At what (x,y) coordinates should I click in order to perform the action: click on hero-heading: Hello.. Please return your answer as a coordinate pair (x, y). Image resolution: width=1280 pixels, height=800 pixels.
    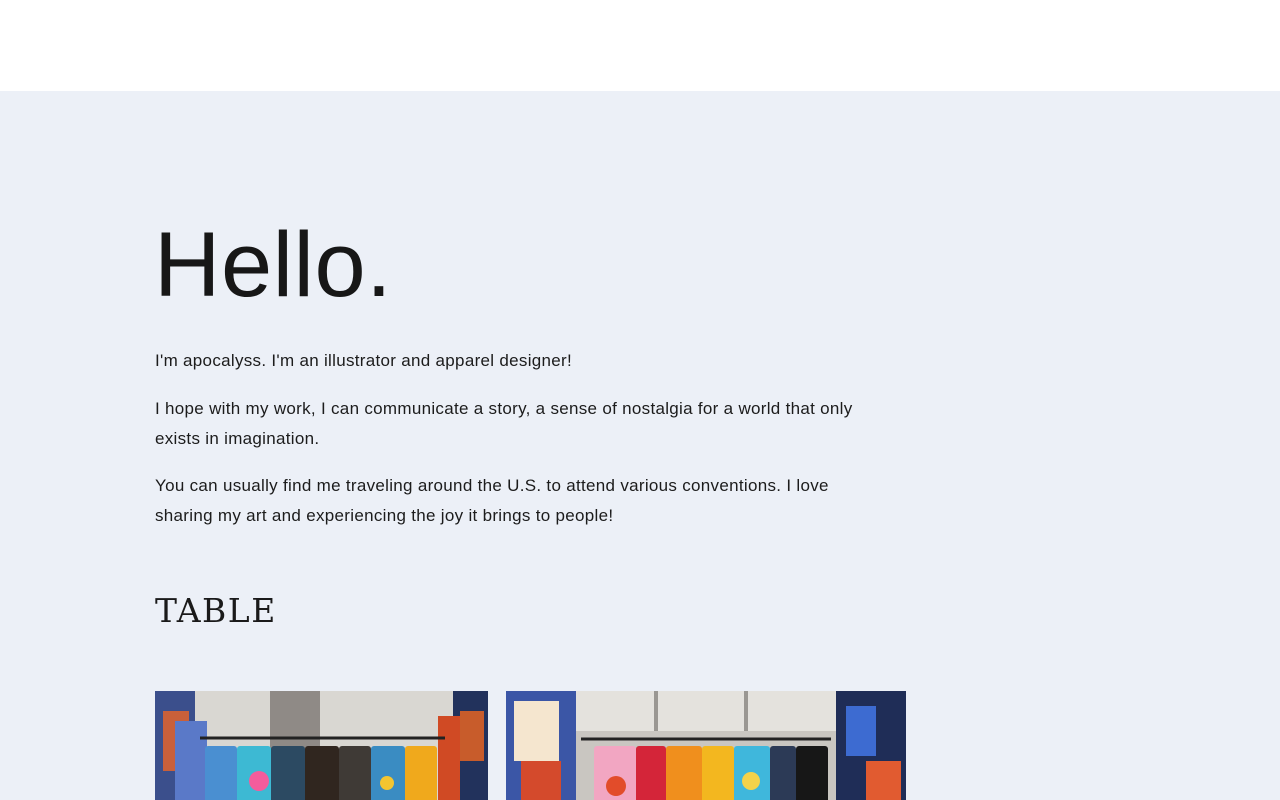
    Looking at the image, I should click on (273, 265).